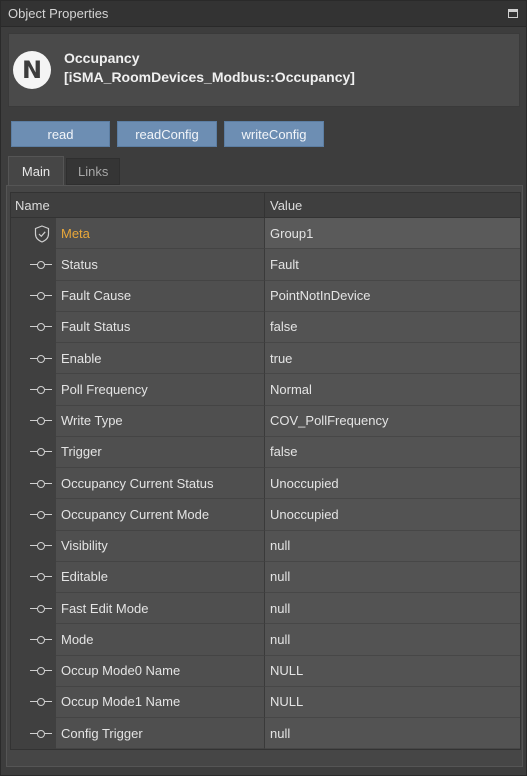 The height and width of the screenshot is (776, 527). I want to click on niagara-logo-icon: N, so click(32, 70).